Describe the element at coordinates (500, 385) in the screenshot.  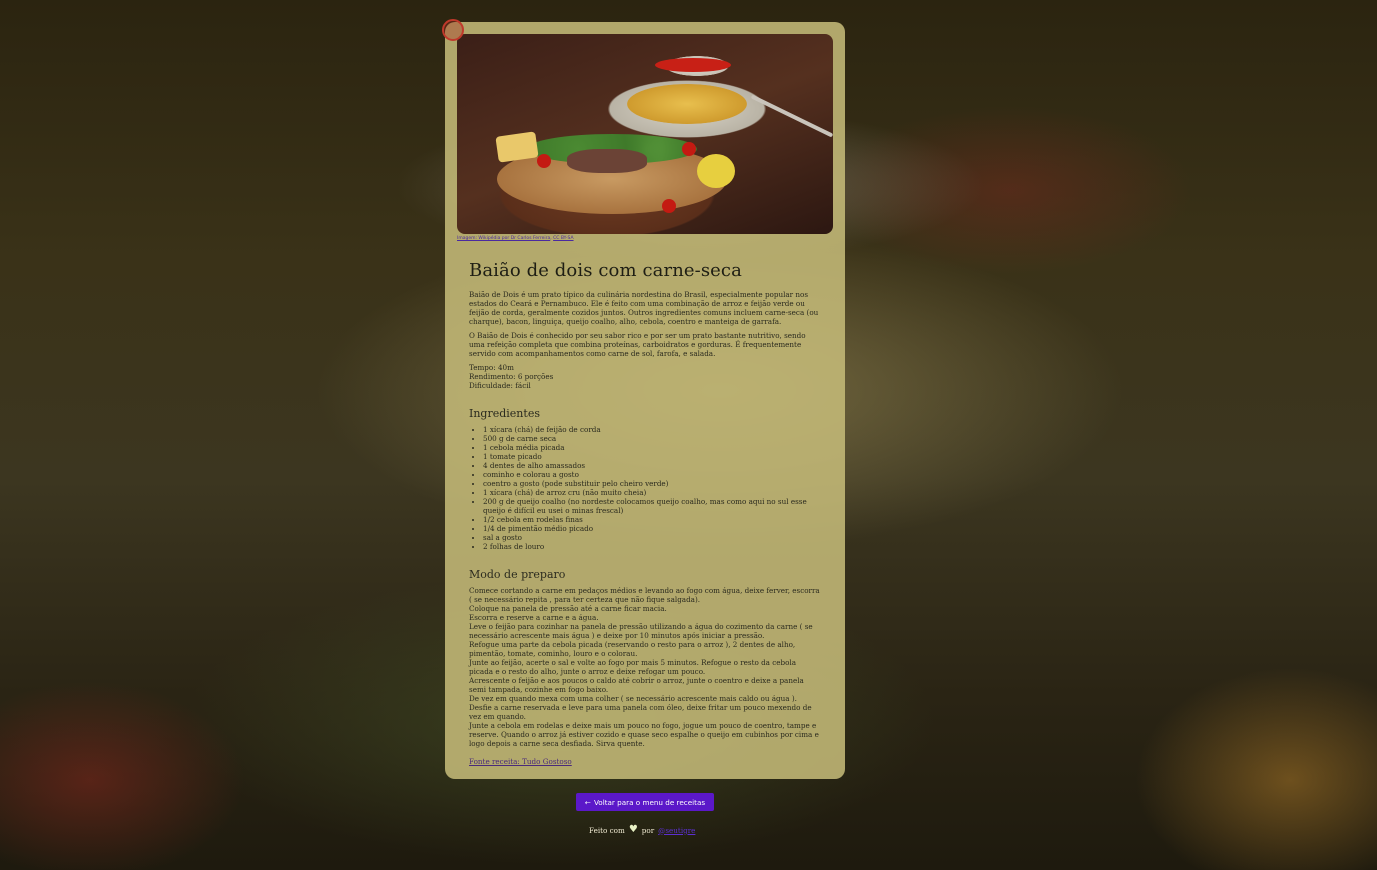
I see `meta-difficulty: Dificuldade: fácil` at that location.